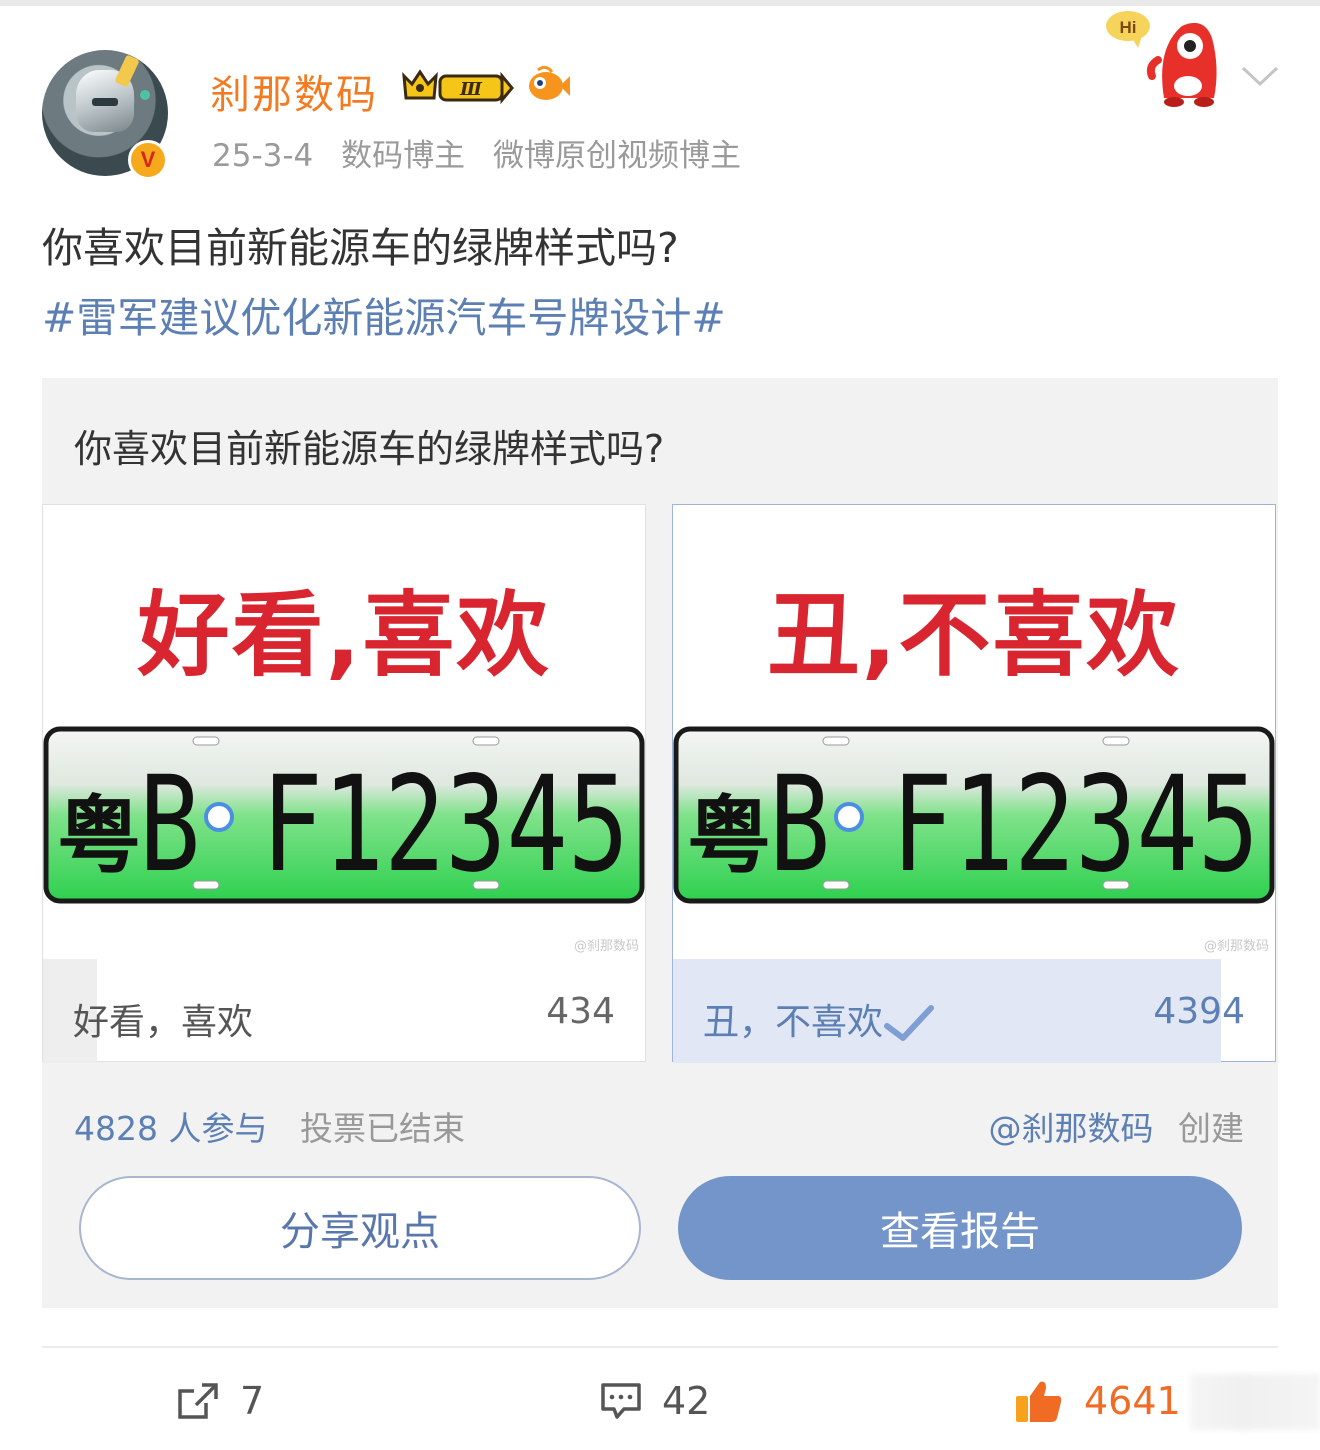  What do you see at coordinates (198, 1401) in the screenshot?
I see `repost-icon` at bounding box center [198, 1401].